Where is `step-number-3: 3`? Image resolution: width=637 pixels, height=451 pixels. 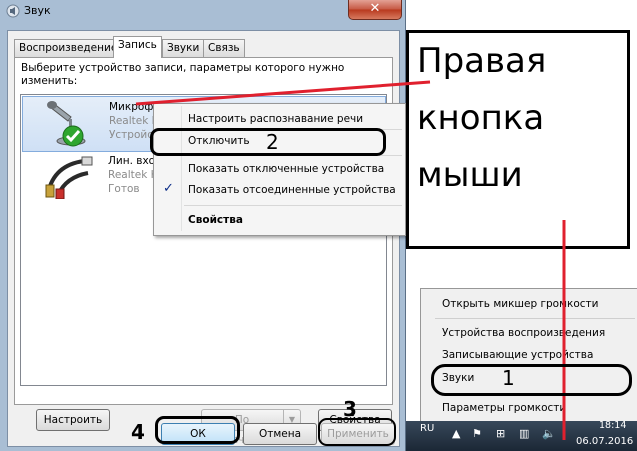 step-number-3: 3 is located at coordinates (350, 409).